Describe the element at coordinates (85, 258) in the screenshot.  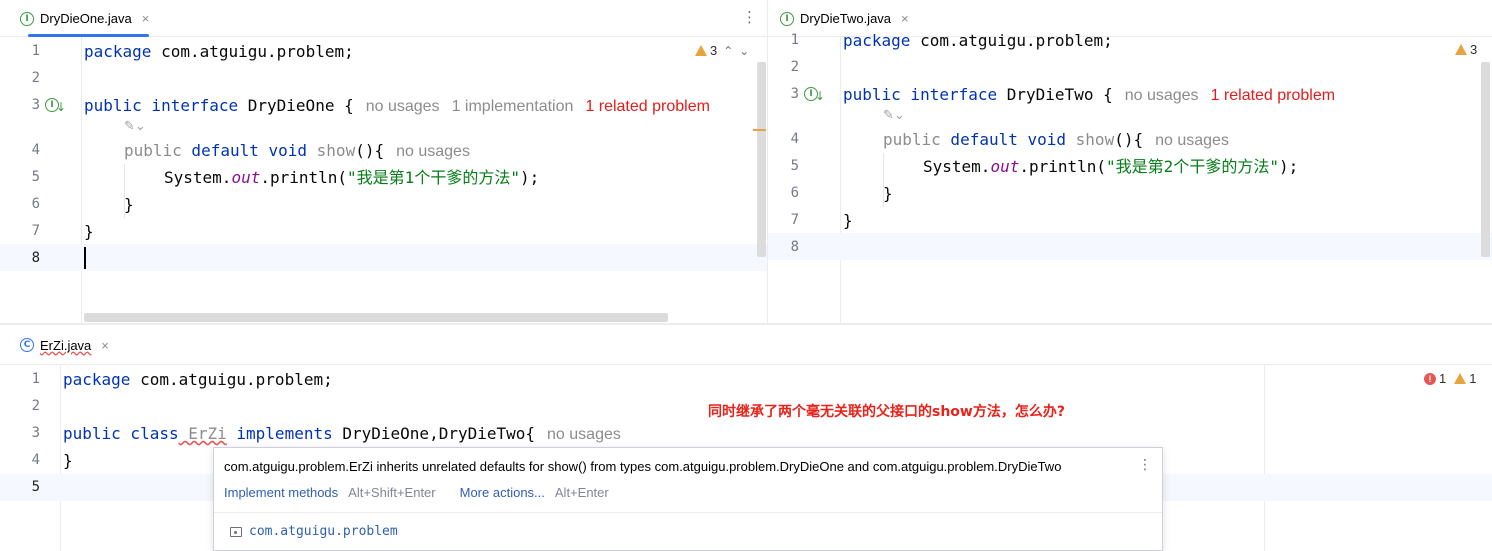
I see `text-caret` at that location.